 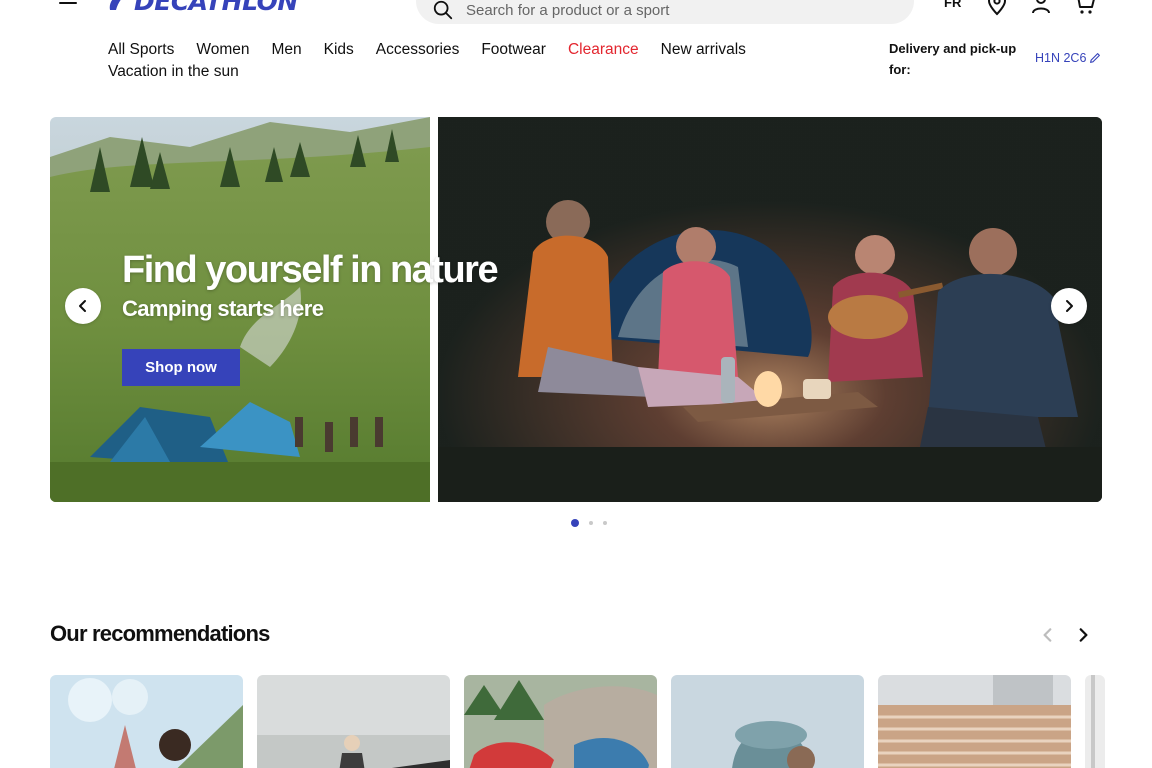 What do you see at coordinates (222, 50) in the screenshot?
I see `nav-item-women: Women` at bounding box center [222, 50].